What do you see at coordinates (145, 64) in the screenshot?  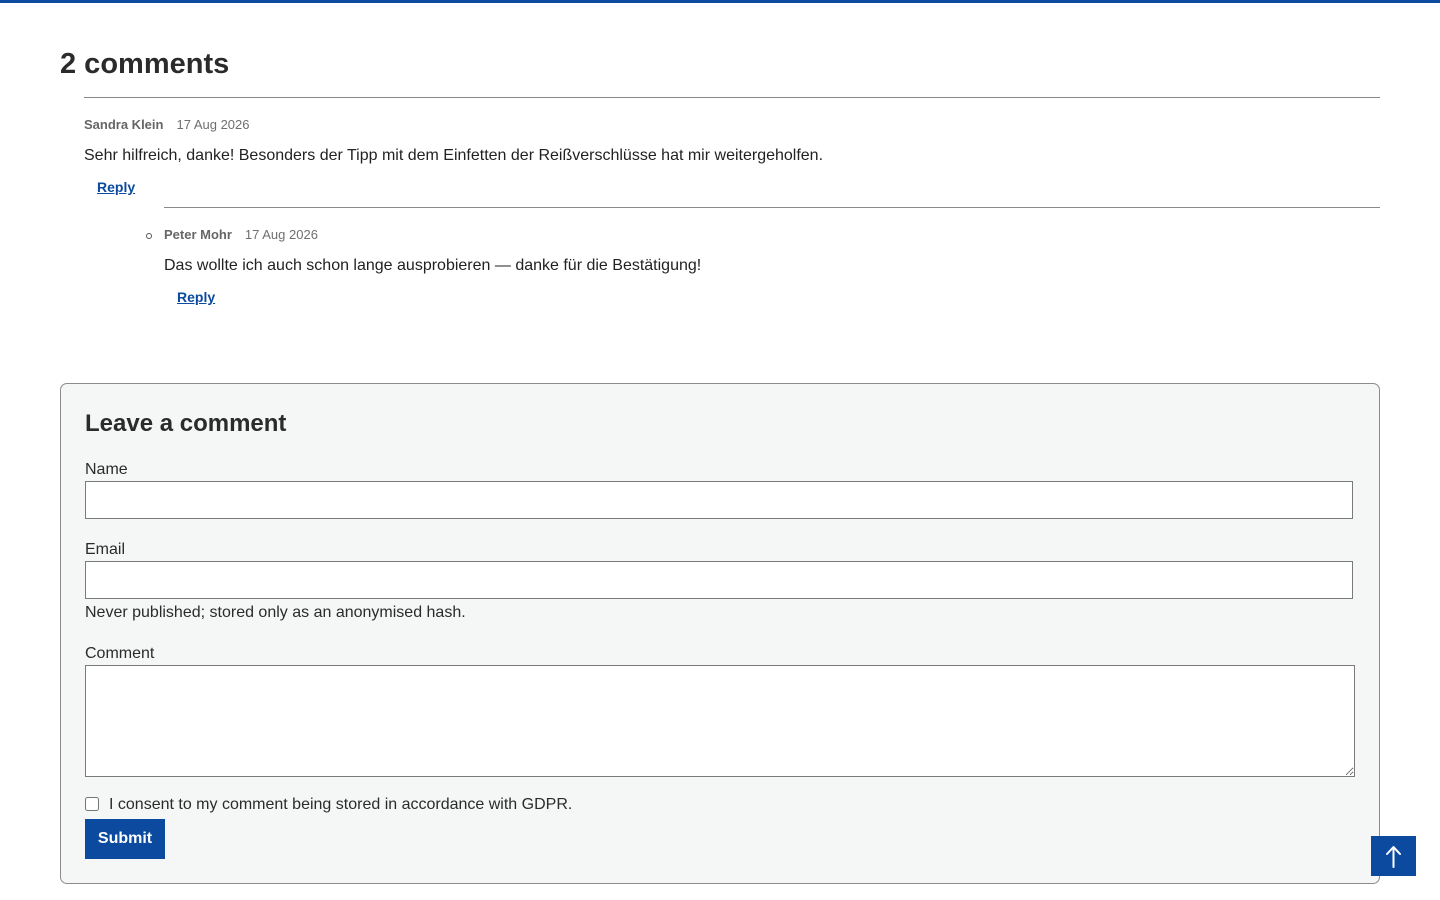 I see `comments-count-heading: 2 comments` at bounding box center [145, 64].